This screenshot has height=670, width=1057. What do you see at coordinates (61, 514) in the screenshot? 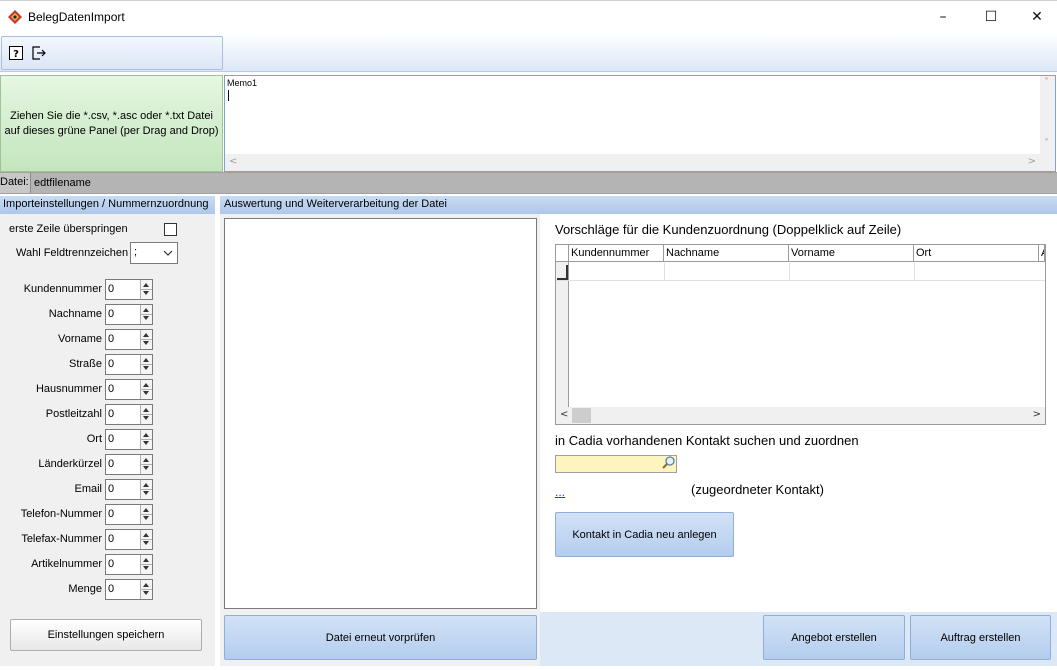
I see `field-label: Telefon-Nummer` at bounding box center [61, 514].